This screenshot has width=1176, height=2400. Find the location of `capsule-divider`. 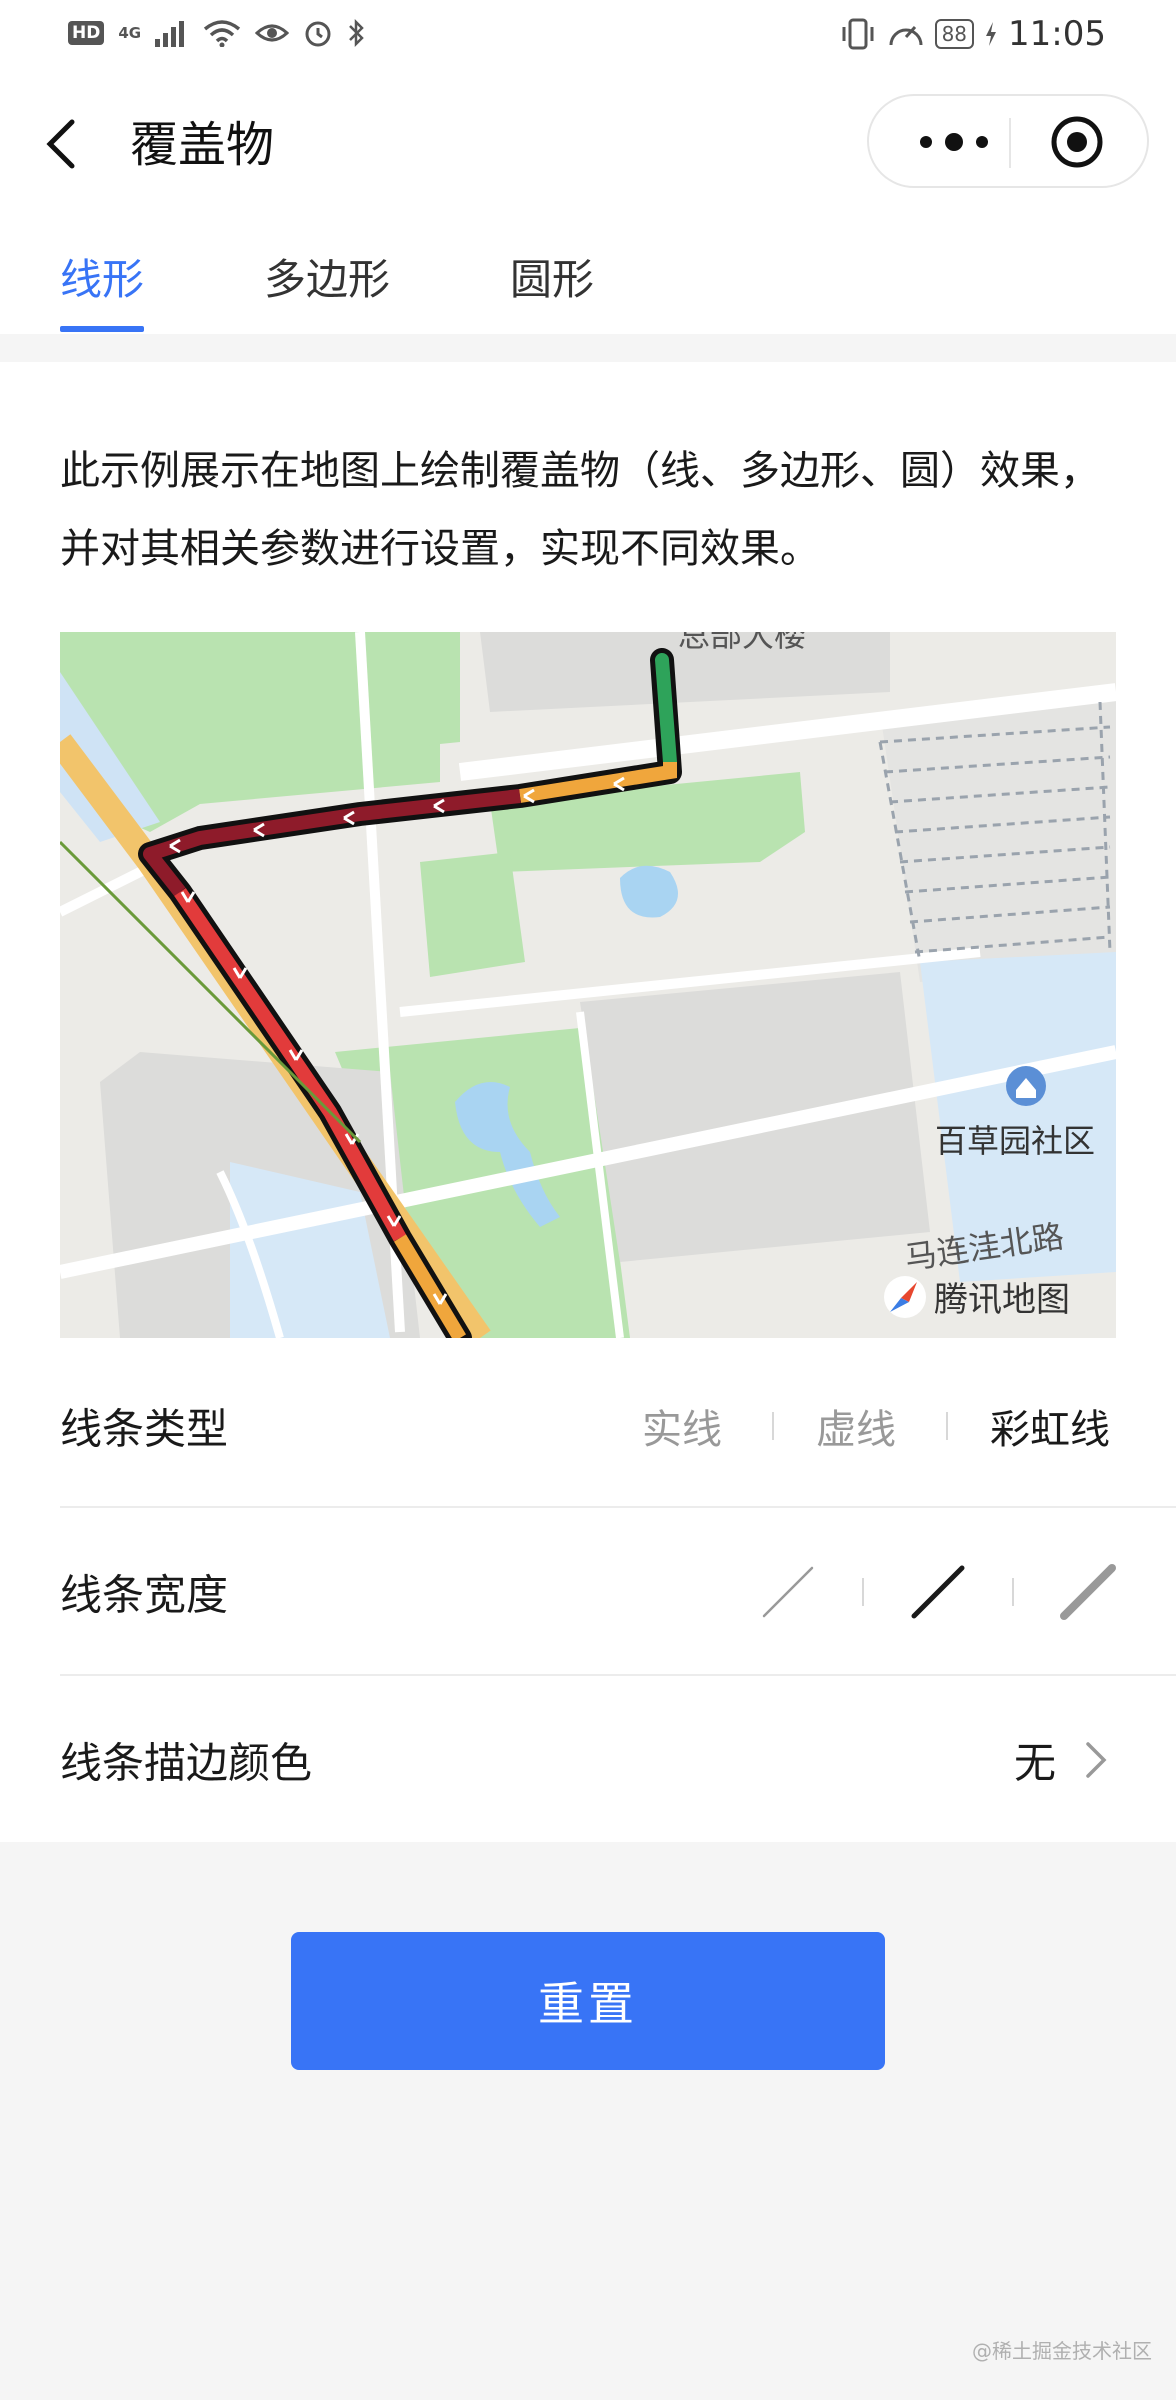

capsule-divider is located at coordinates (1010, 143).